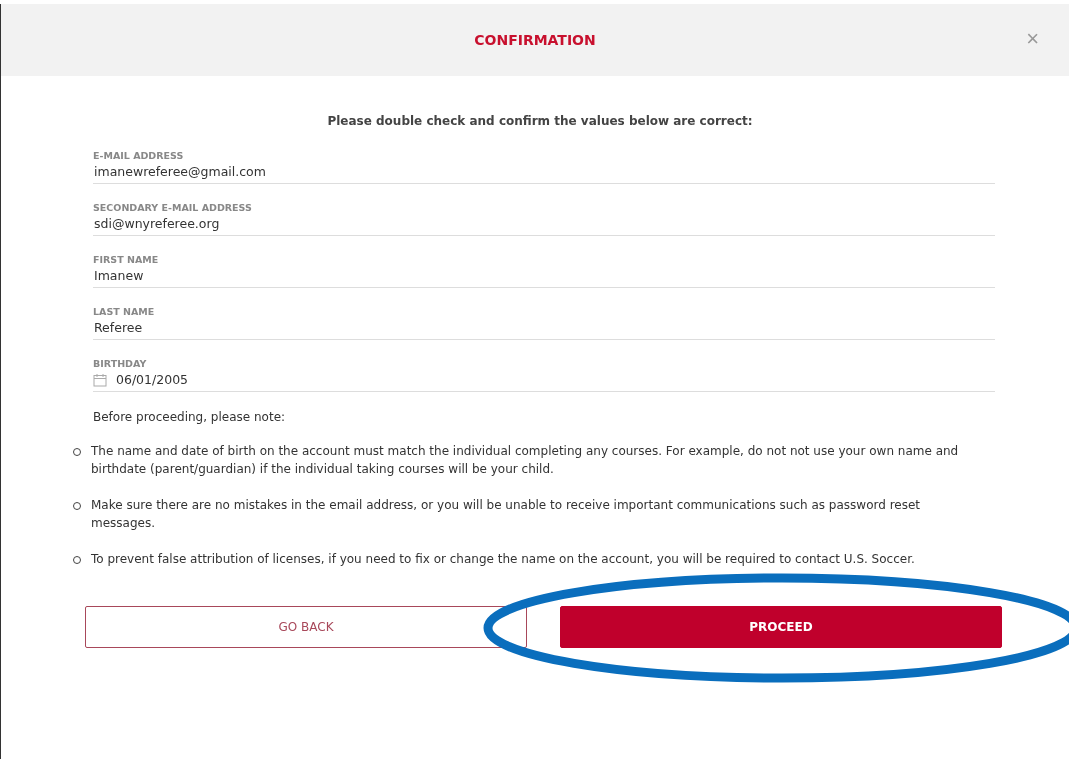  What do you see at coordinates (506, 514) in the screenshot?
I see `note-text: Make sure there are no mistakes in the email address, or you will be unable to receive important communications such as password reset messages.` at bounding box center [506, 514].